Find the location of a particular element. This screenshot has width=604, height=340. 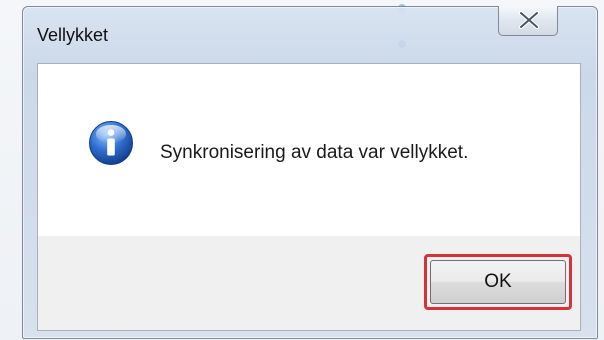

close-x-icon is located at coordinates (529, 20).